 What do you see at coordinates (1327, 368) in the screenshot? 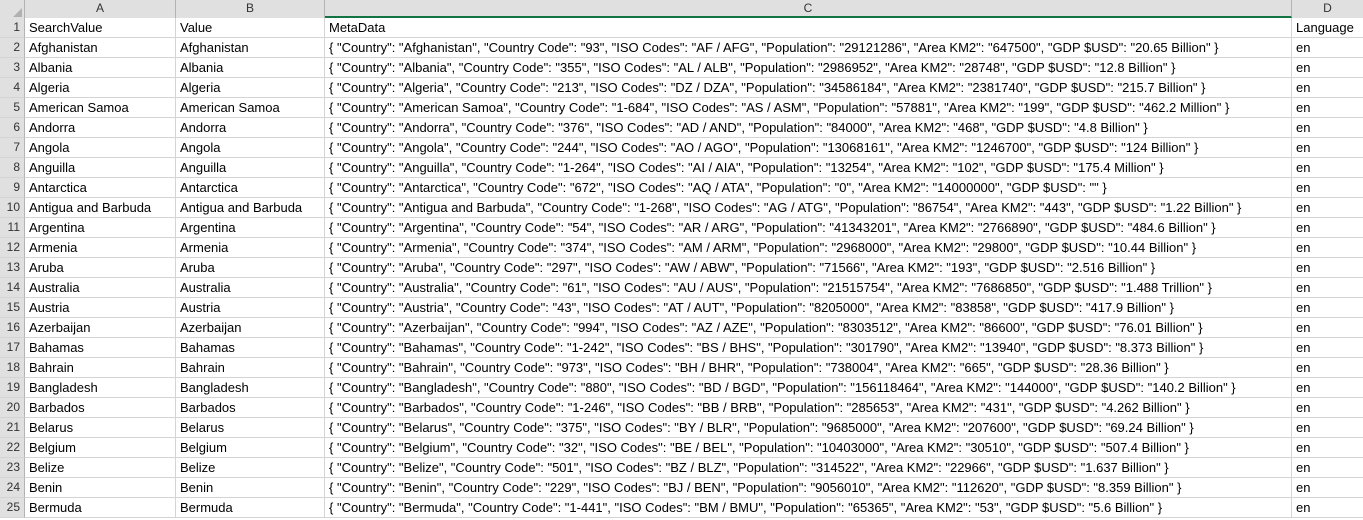
I see `cell-D18: en` at bounding box center [1327, 368].